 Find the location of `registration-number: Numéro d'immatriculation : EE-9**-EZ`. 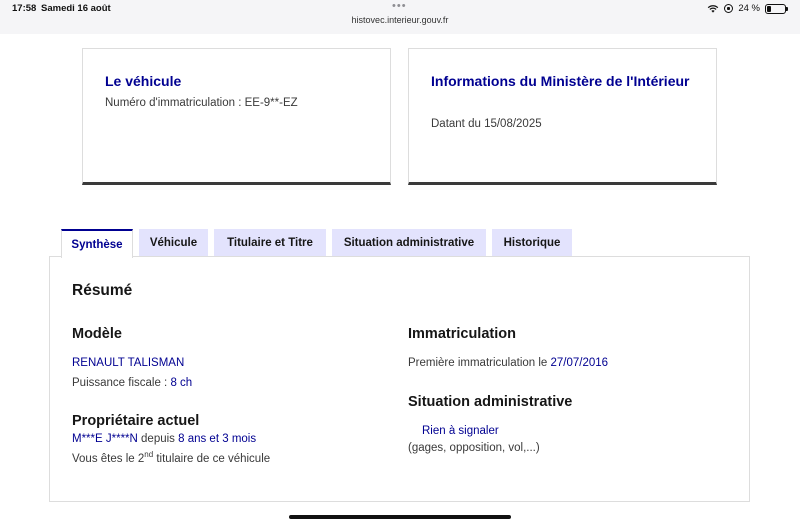

registration-number: Numéro d'immatriculation : EE-9**-EZ is located at coordinates (201, 103).